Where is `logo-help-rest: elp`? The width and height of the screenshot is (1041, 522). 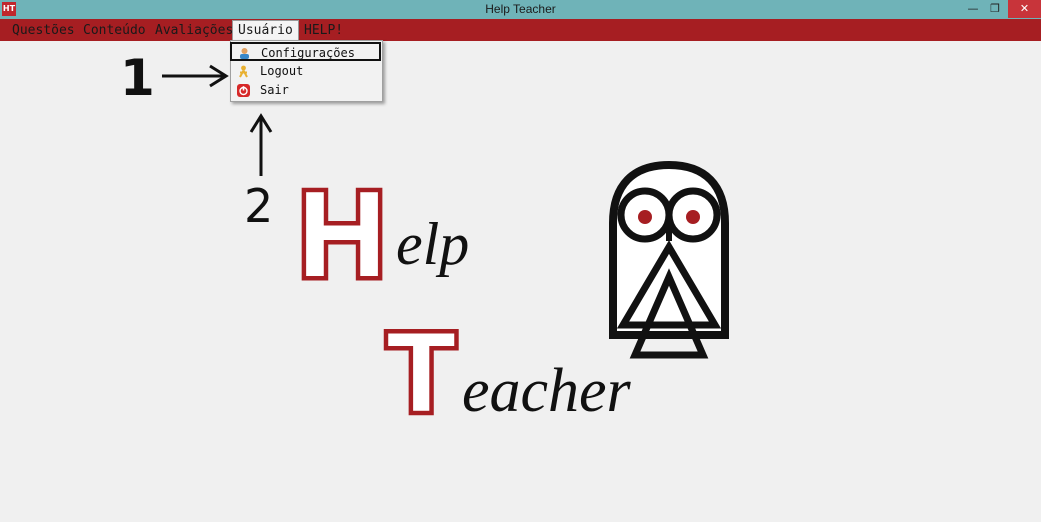
logo-help-rest: elp is located at coordinates (432, 244).